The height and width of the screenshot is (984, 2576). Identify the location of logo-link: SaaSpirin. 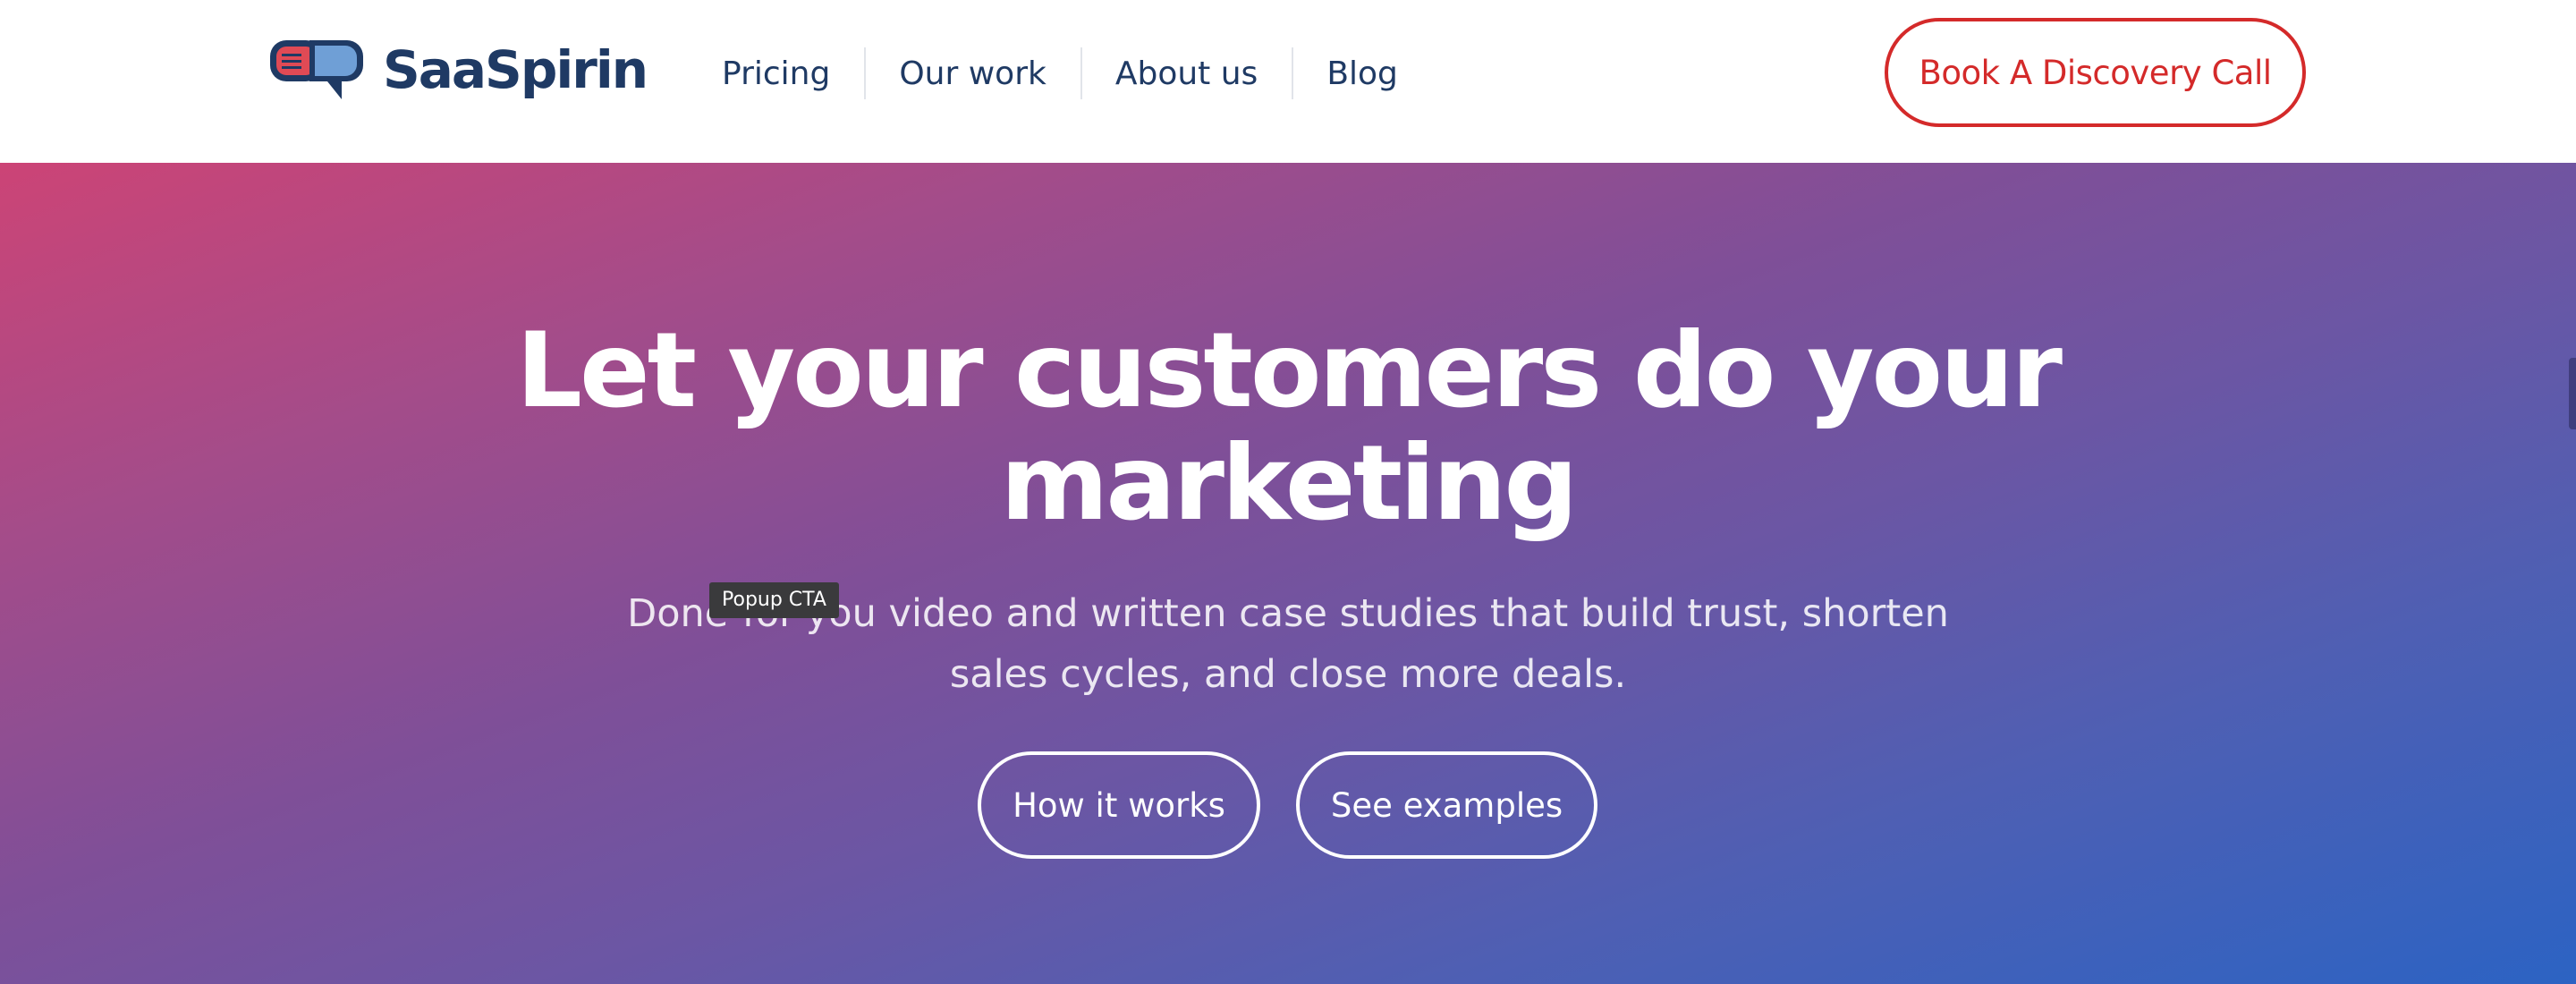
(458, 70).